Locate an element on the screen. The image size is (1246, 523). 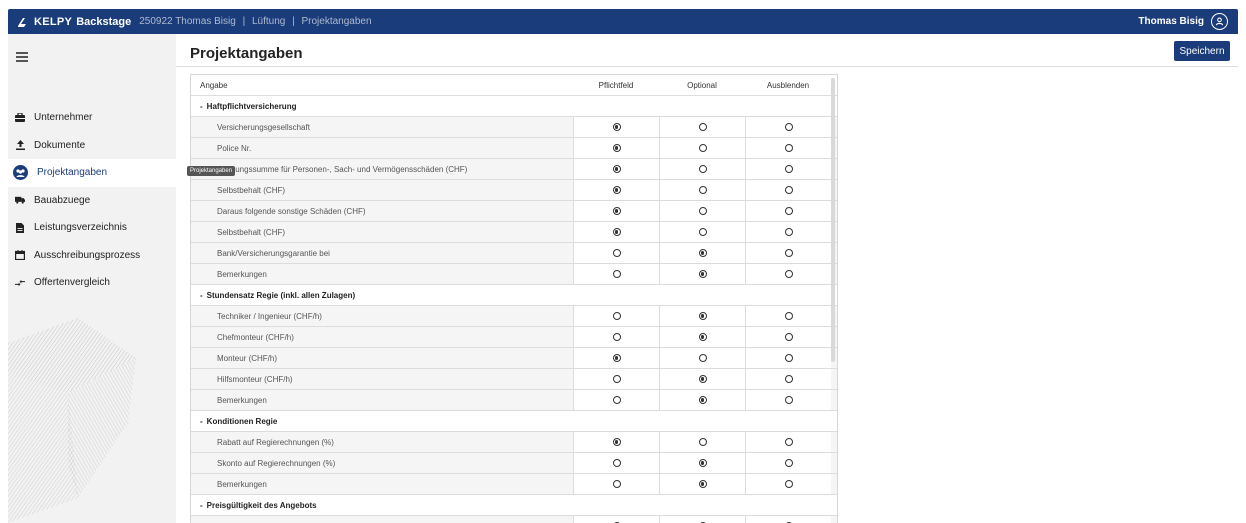
table-row: Bemerkungen is located at coordinates (514, 274).